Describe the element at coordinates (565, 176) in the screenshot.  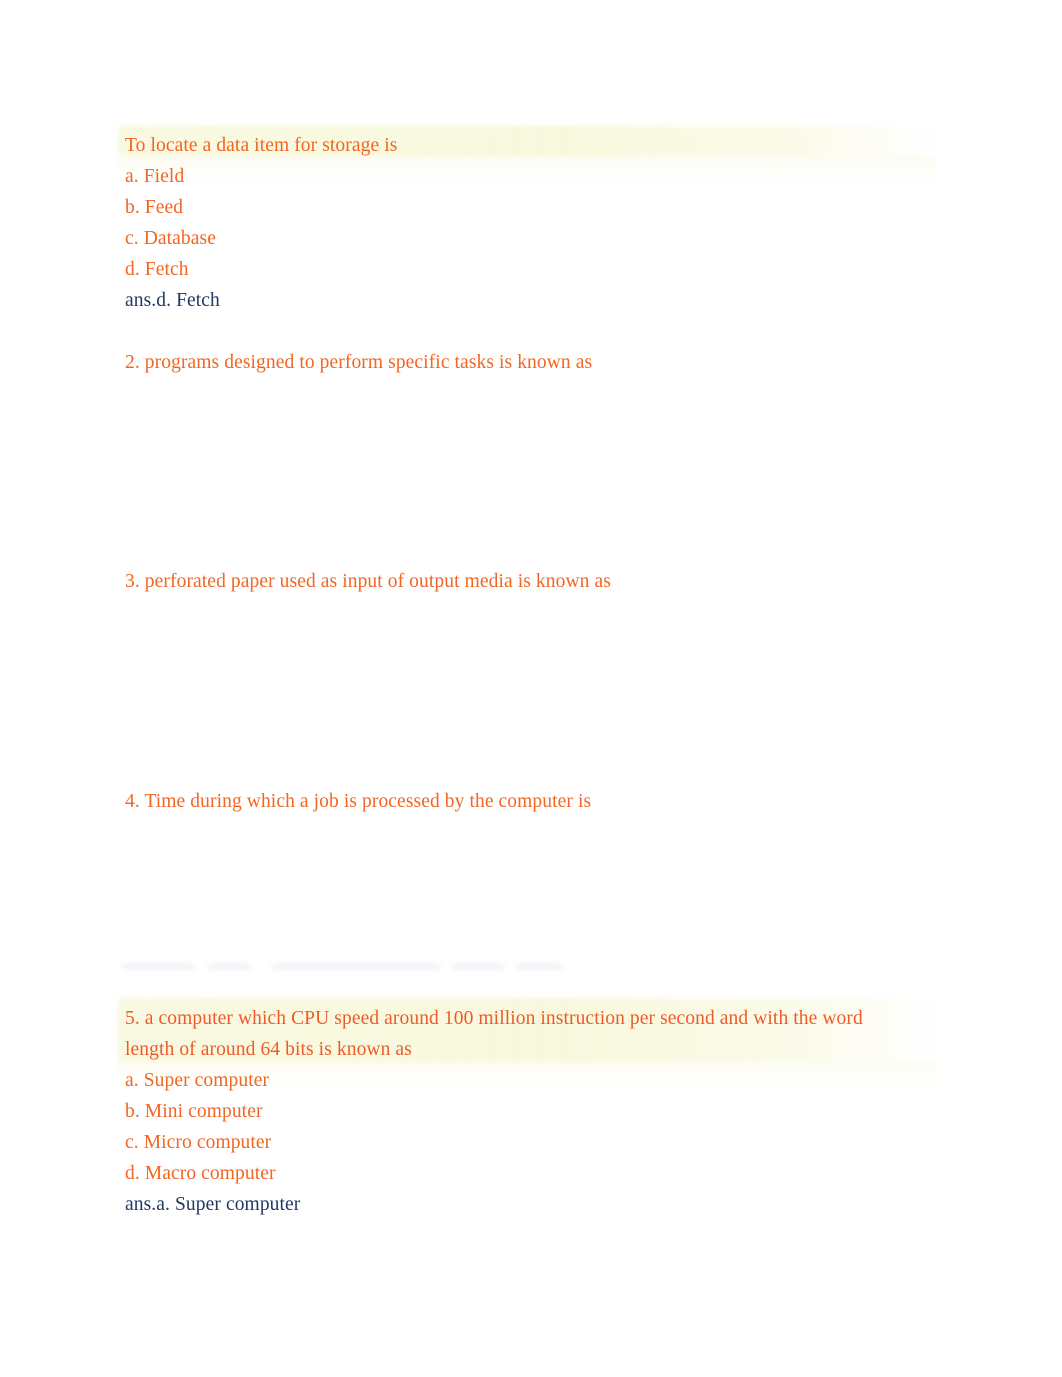
I see `question-1-option-a: a. Field` at that location.